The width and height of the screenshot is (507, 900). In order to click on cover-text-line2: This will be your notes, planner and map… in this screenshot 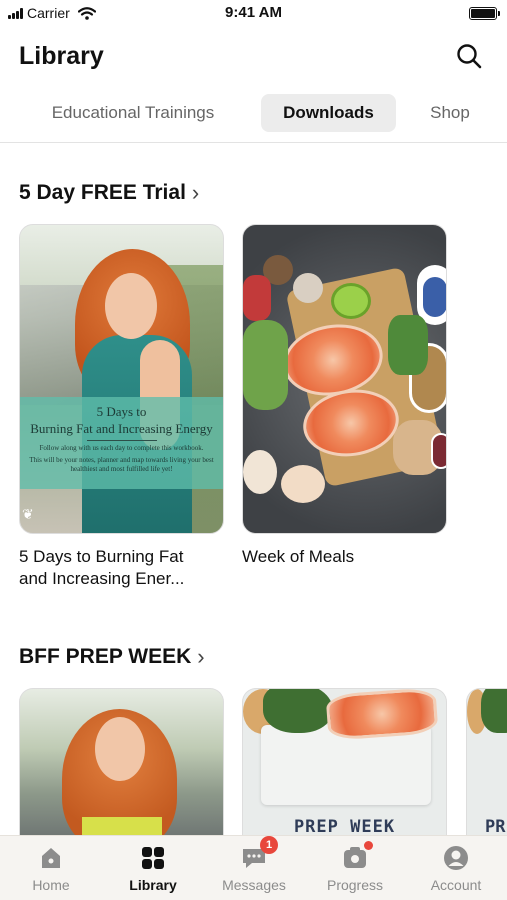, I will do `click(121, 460)`.